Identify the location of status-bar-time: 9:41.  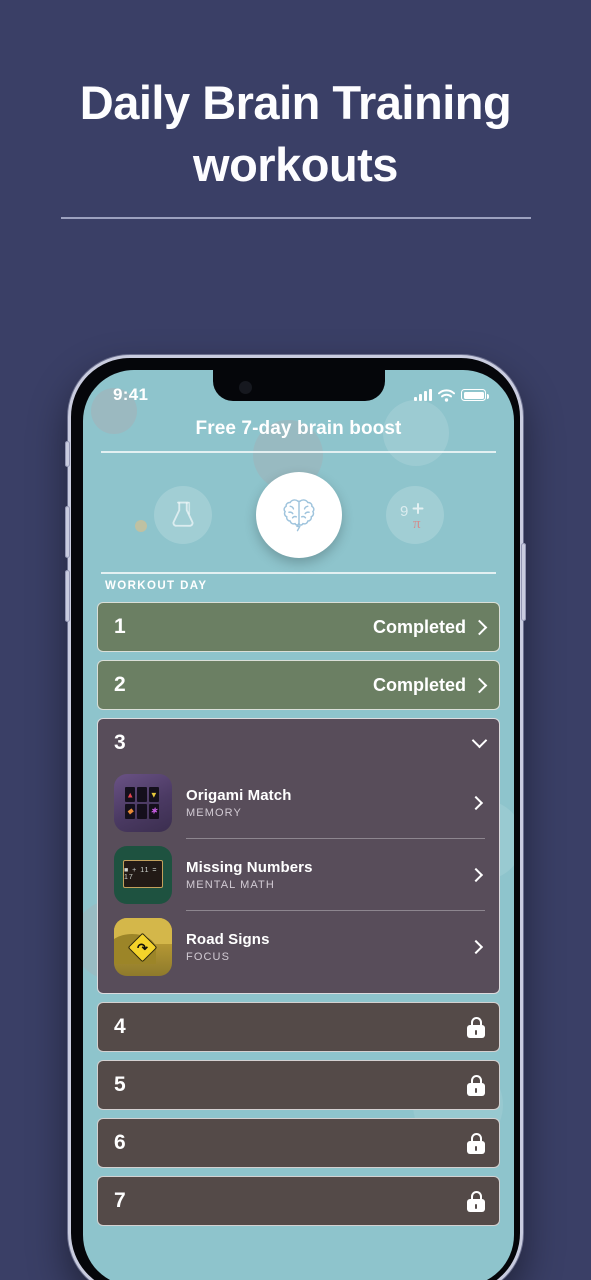
(131, 394).